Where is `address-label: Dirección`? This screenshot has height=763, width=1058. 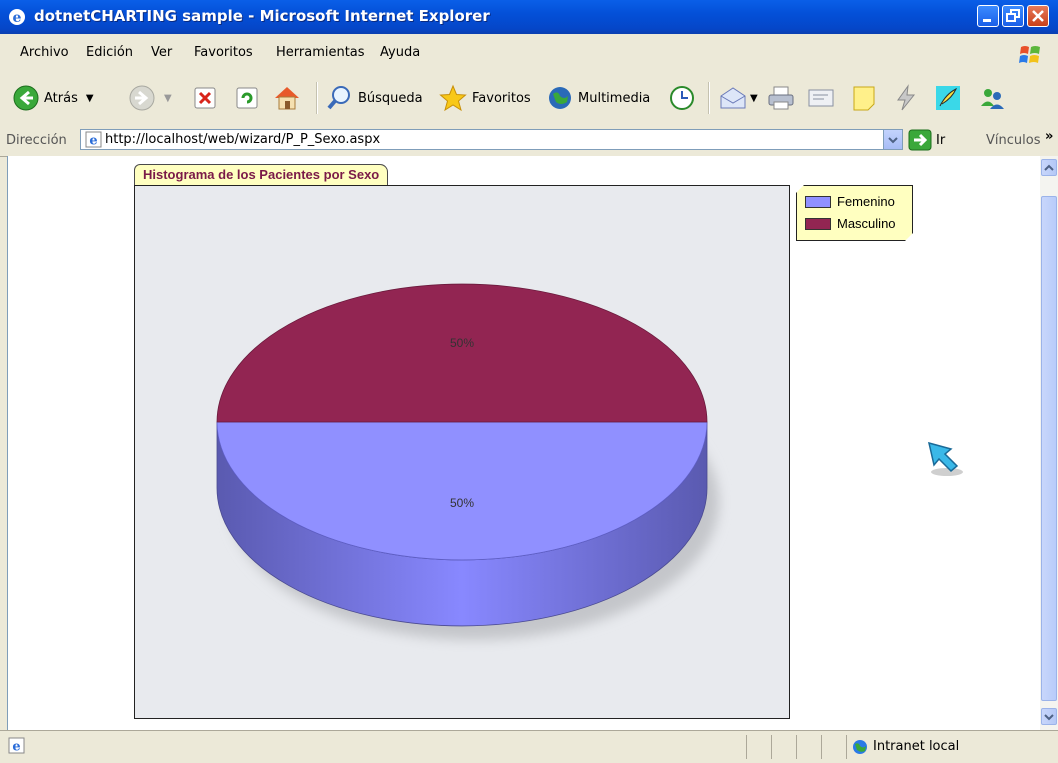
address-label: Dirección is located at coordinates (36, 140).